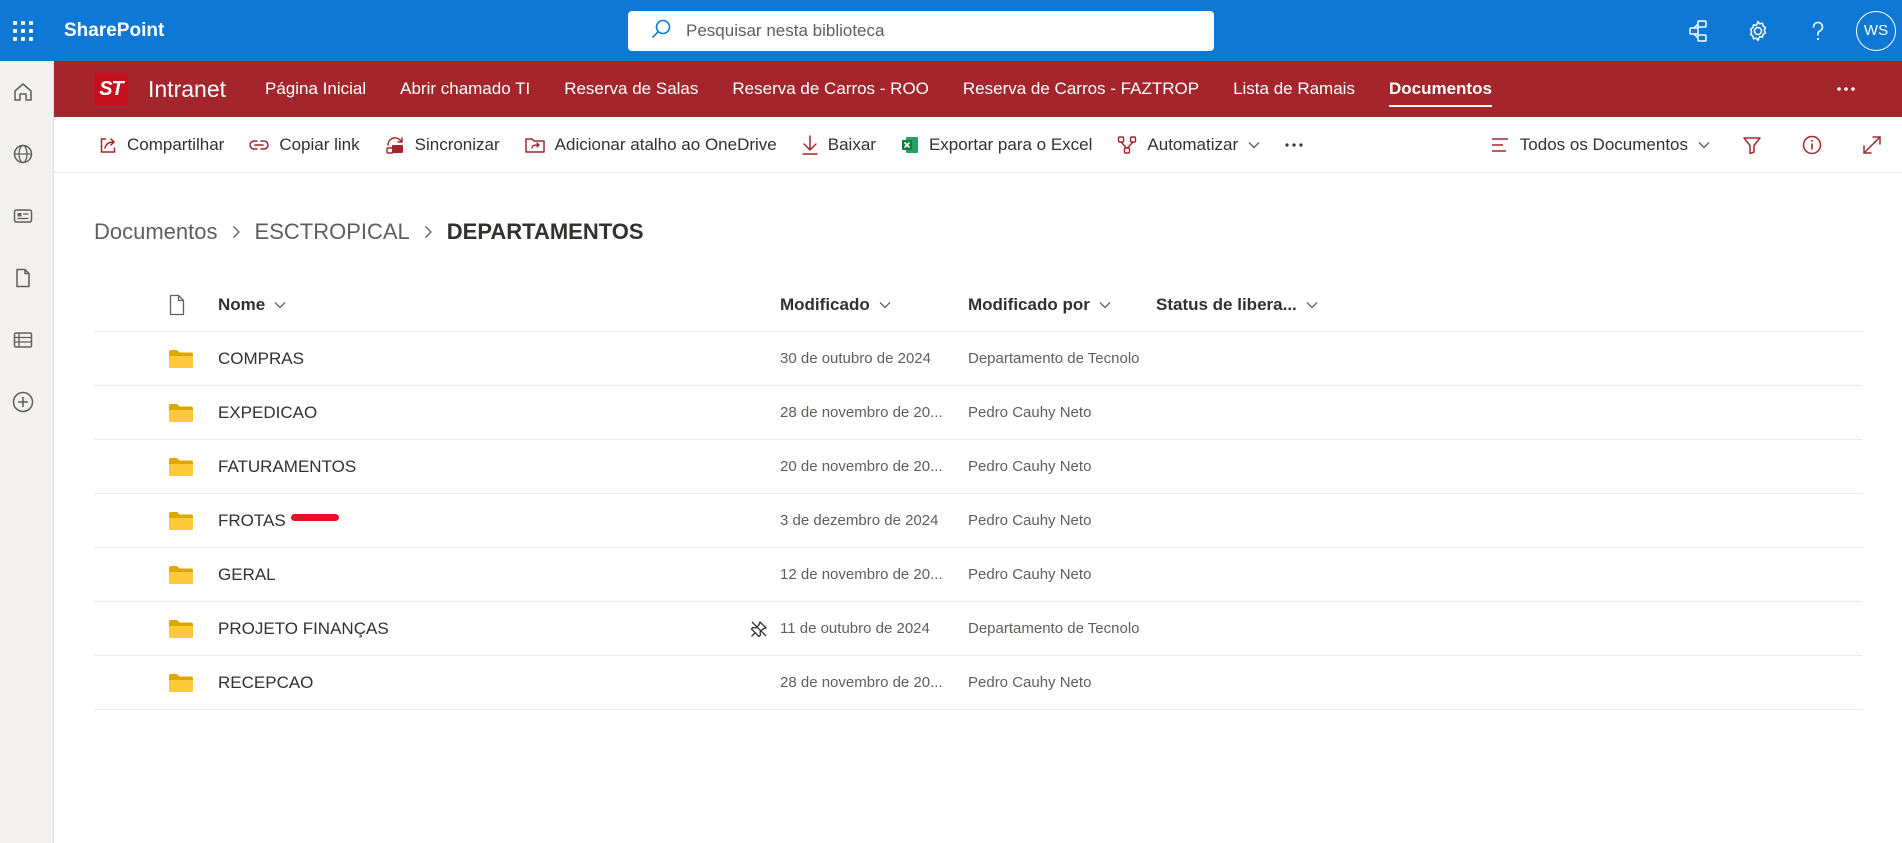  What do you see at coordinates (1081, 89) in the screenshot?
I see `nav-link-reserva-de-carros-faztrop: Reserva de Carros - FAZTROP` at bounding box center [1081, 89].